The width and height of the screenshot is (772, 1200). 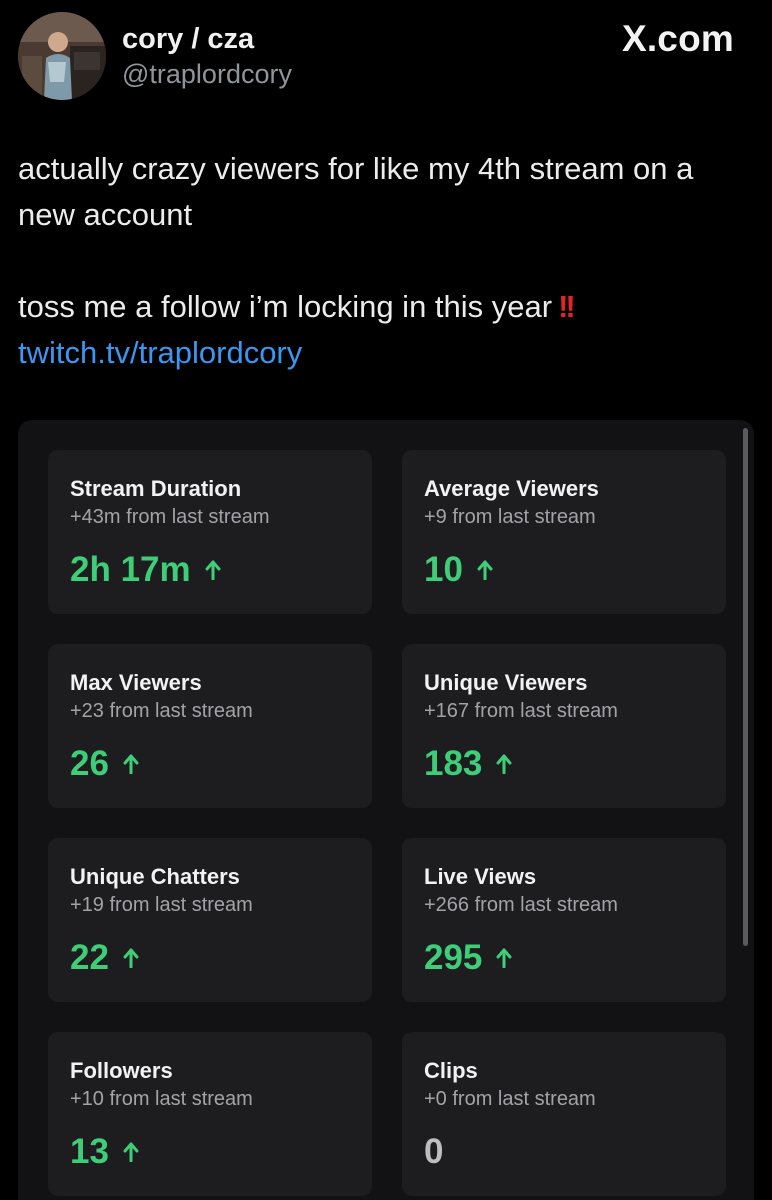 I want to click on stat-card: Max Viewers +23 from last stream 26, so click(x=210, y=726).